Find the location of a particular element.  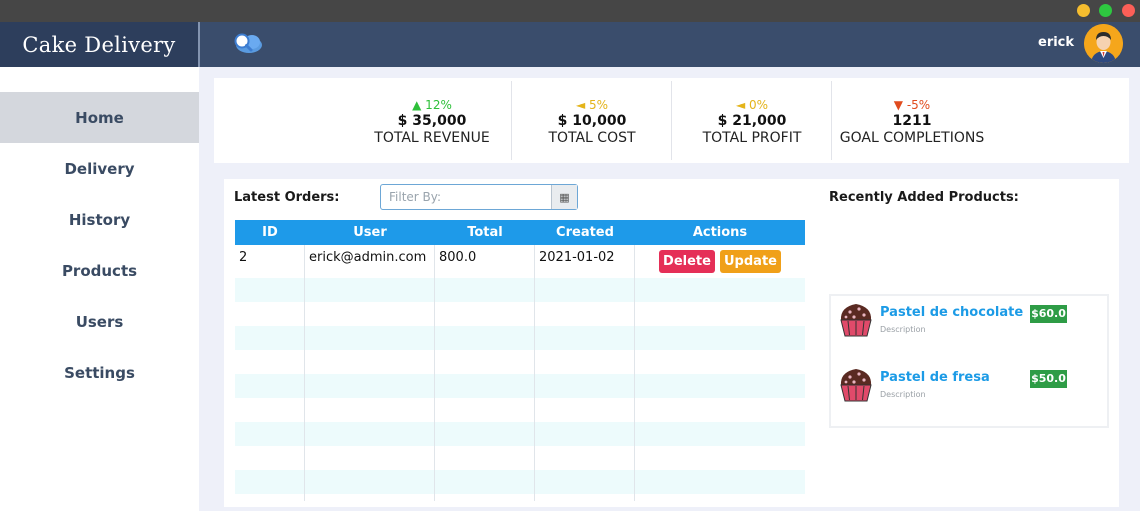

stat-label: TOTAL PROFIT is located at coordinates (752, 138).